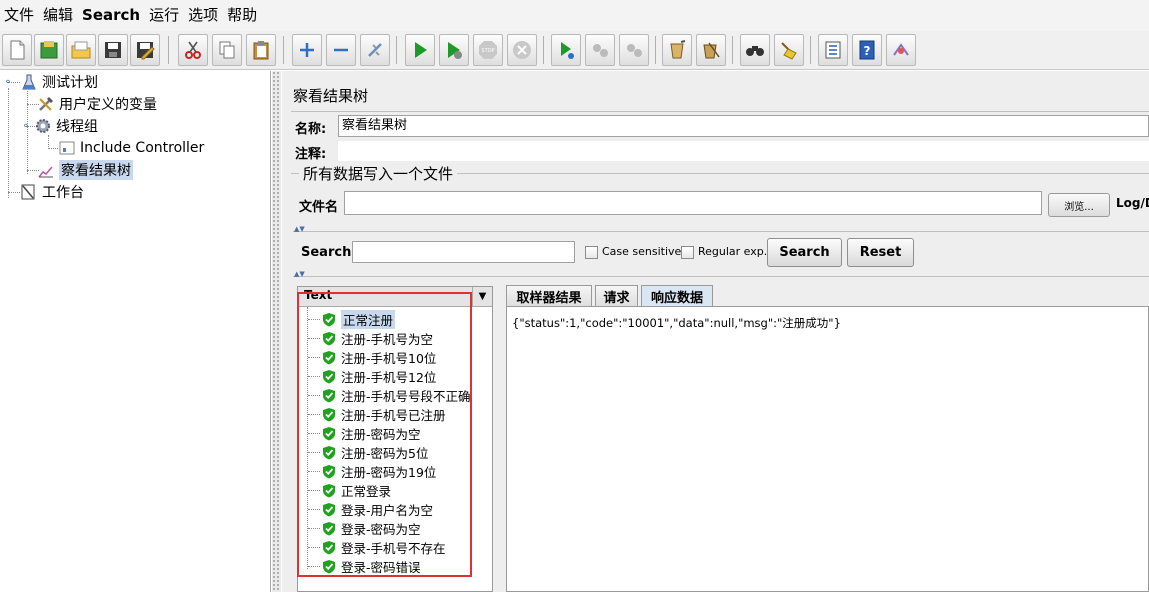 The height and width of the screenshot is (592, 1149). I want to click on stop-button: STOP, so click(488, 50).